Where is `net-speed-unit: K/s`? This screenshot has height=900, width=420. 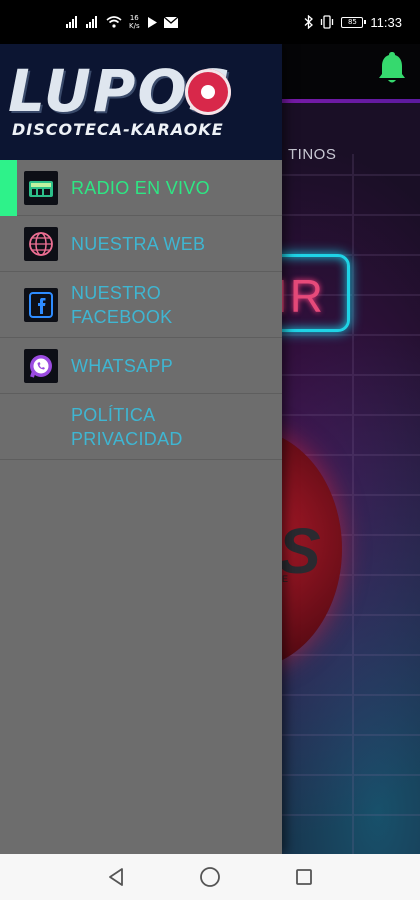 net-speed-unit: K/s is located at coordinates (134, 26).